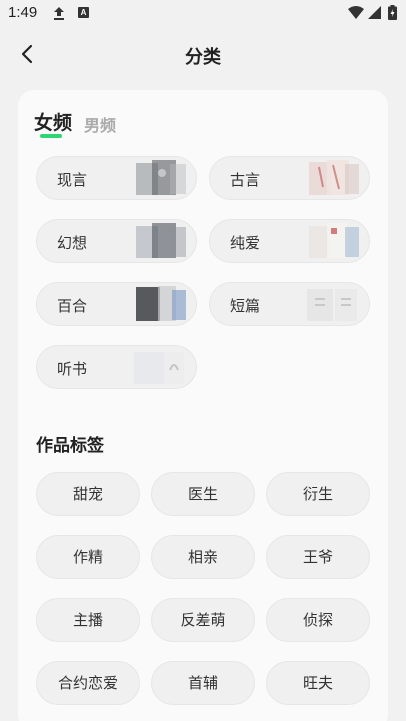 This screenshot has height=721, width=406. I want to click on tab-female: 女频, so click(53, 121).